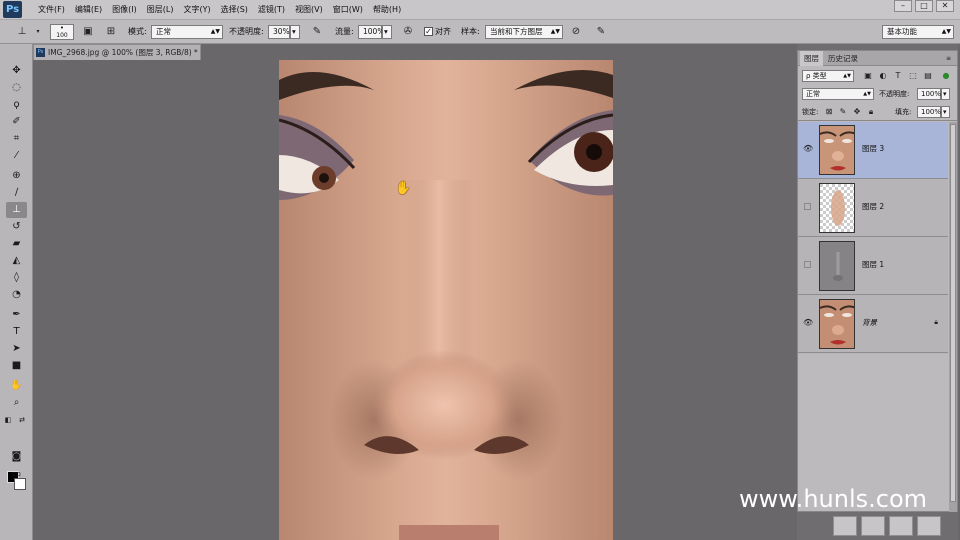  What do you see at coordinates (16, 139) in the screenshot?
I see `crop-tool-icon: ⌗` at bounding box center [16, 139].